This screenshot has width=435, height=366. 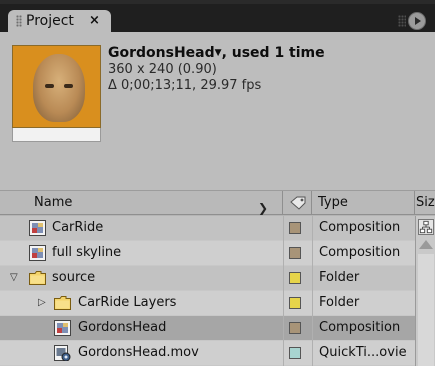 I want to click on expand-twisty-icon: ▽, so click(x=14, y=277).